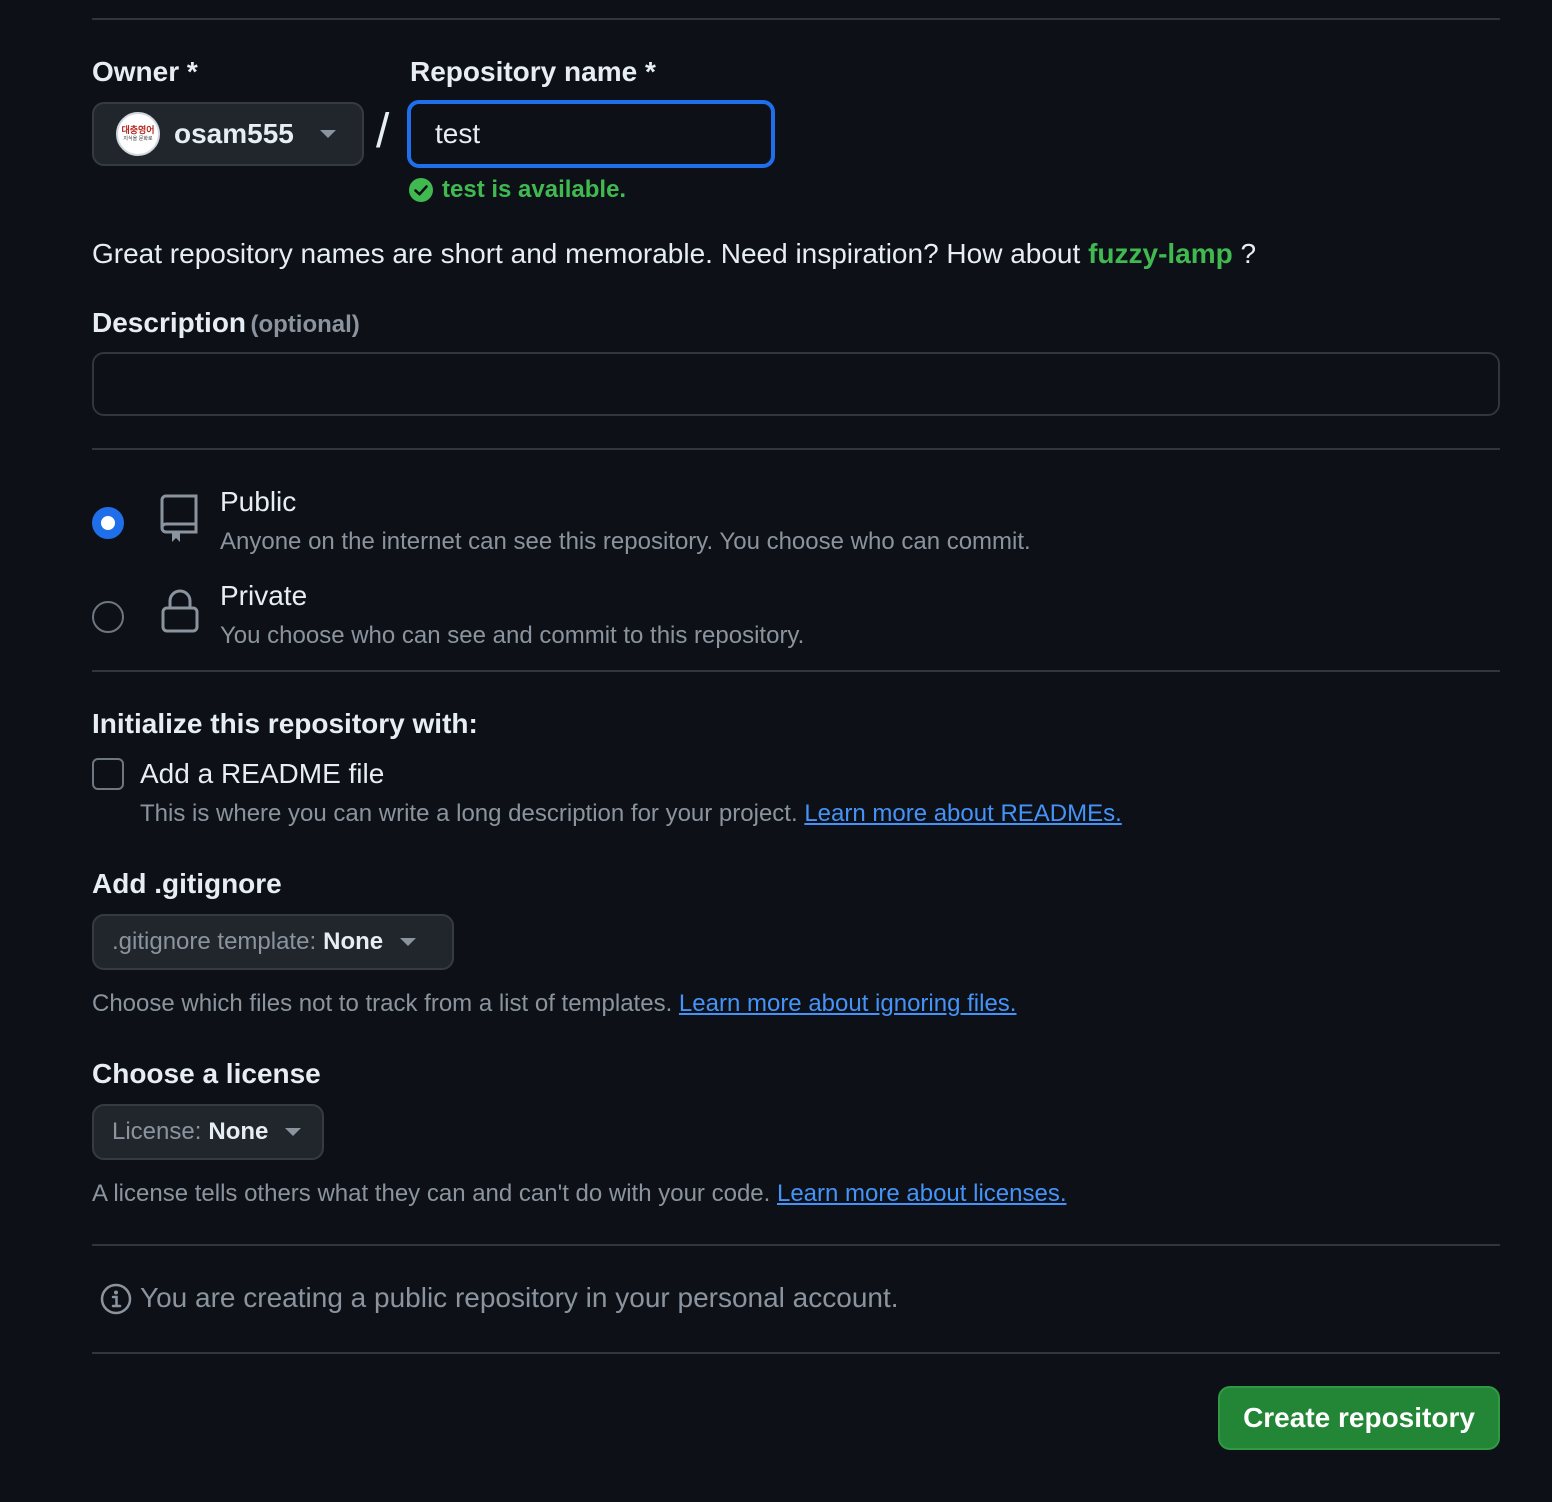 The height and width of the screenshot is (1502, 1552). What do you see at coordinates (108, 617) in the screenshot?
I see `private-radio` at bounding box center [108, 617].